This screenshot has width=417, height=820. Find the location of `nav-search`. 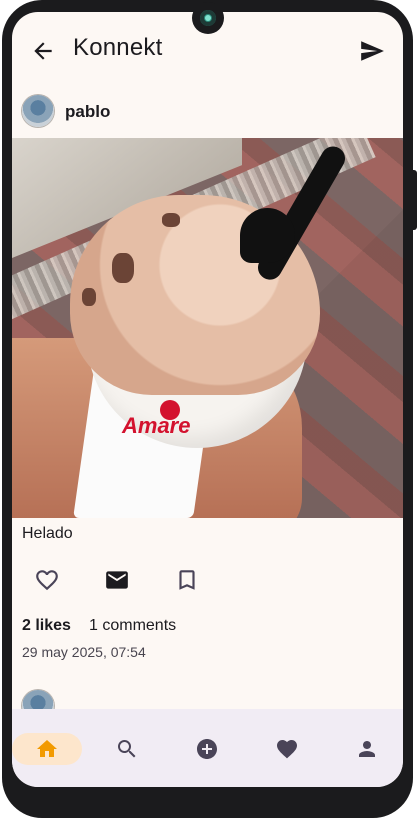

nav-search is located at coordinates (127, 749).